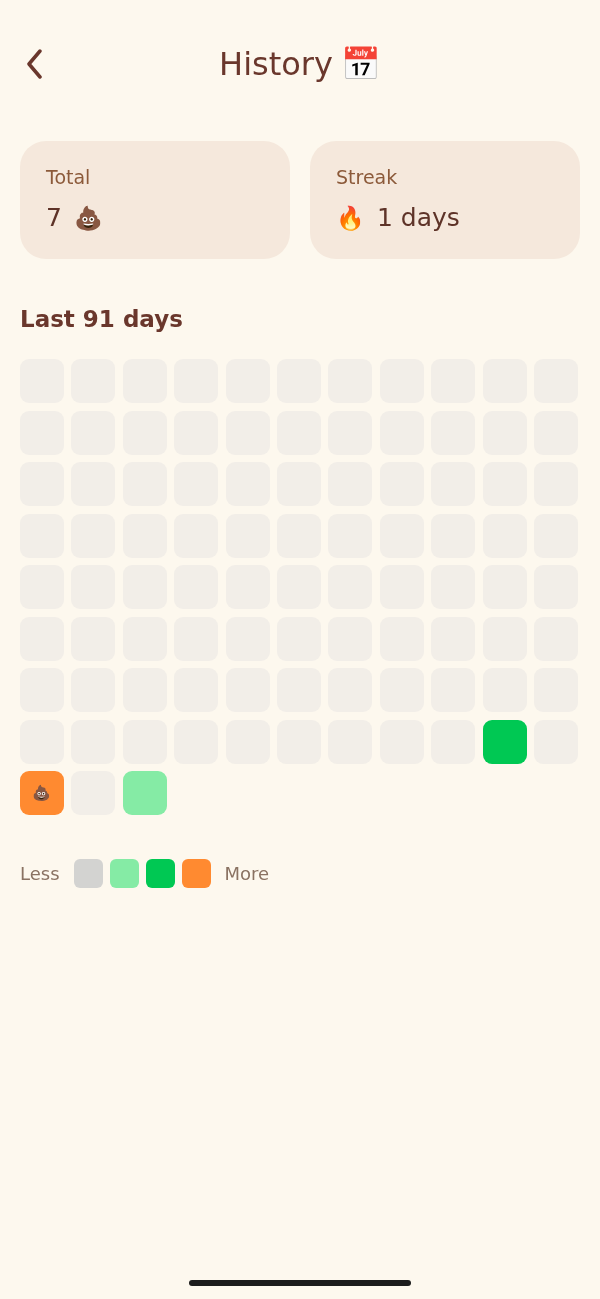 The image size is (600, 1299). What do you see at coordinates (247, 874) in the screenshot?
I see `legend-label: More` at bounding box center [247, 874].